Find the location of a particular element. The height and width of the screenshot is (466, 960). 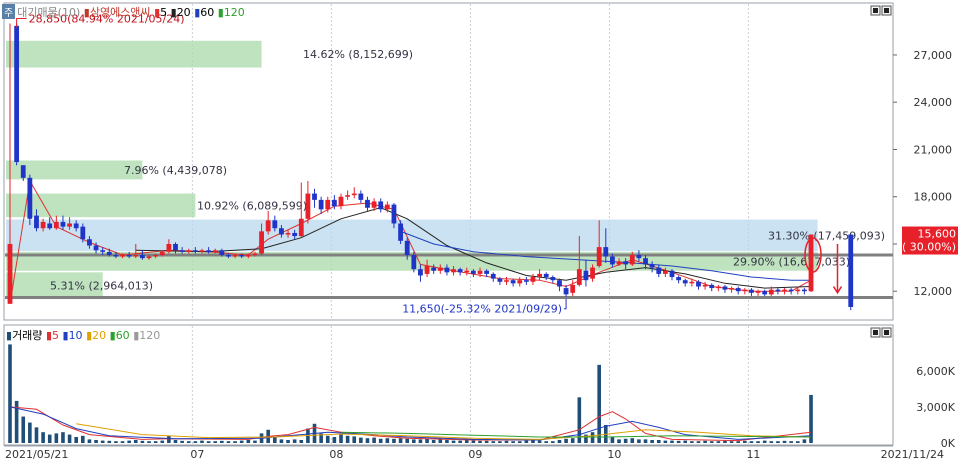

price-panel-close-button is located at coordinates (886, 10).